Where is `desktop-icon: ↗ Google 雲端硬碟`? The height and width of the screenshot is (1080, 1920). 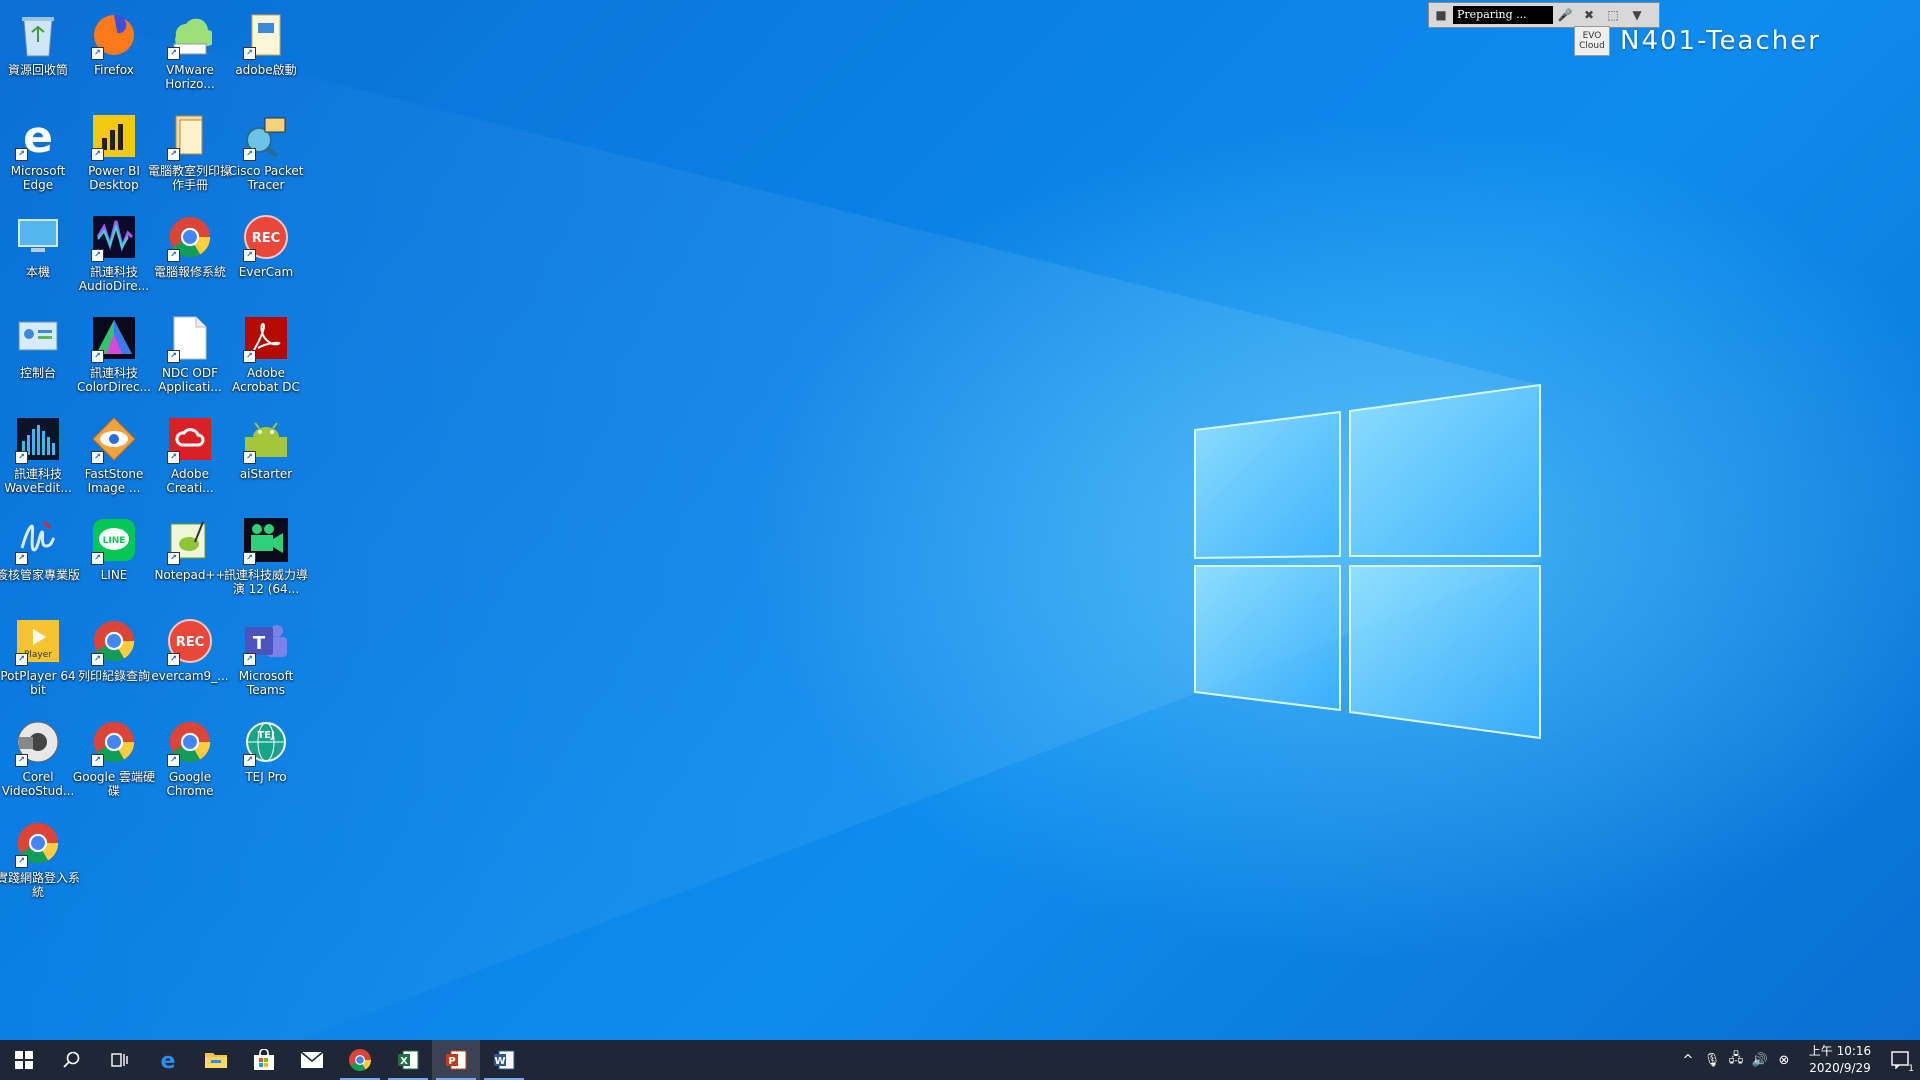
desktop-icon: ↗ Google 雲端硬碟 is located at coordinates (114, 761).